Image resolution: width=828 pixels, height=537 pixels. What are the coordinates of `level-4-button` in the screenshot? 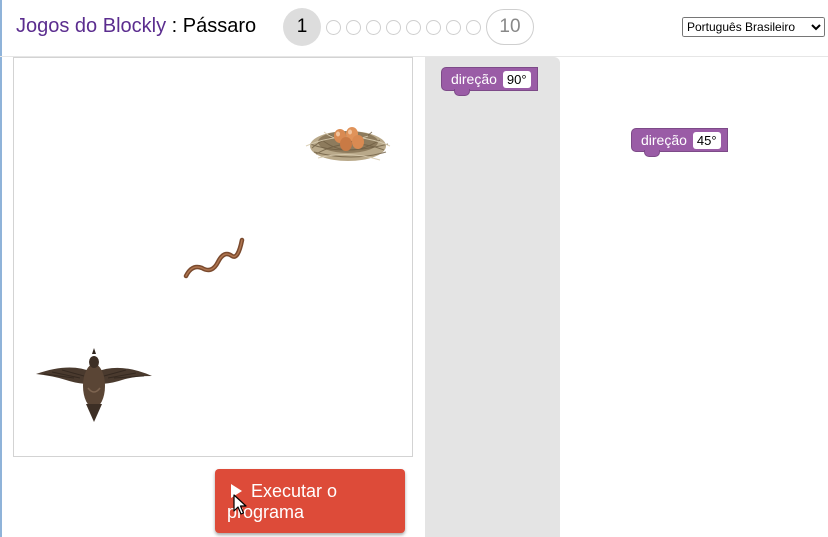 It's located at (373, 27).